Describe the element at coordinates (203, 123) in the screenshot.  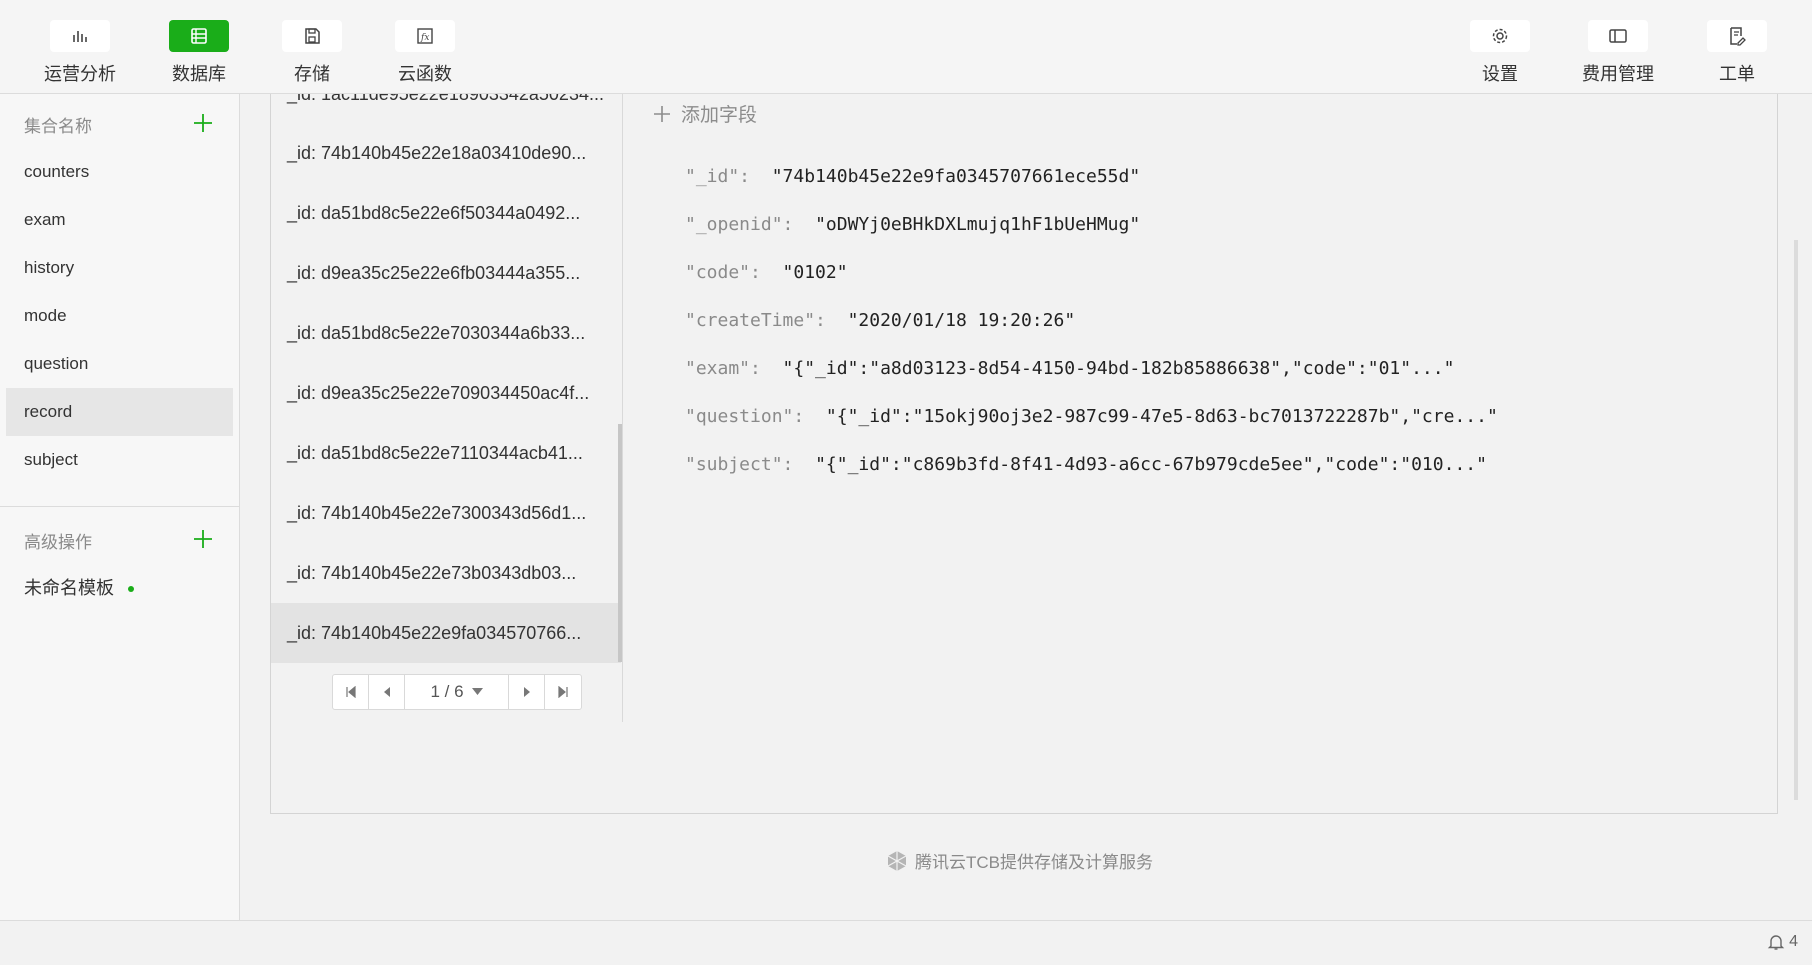
I see `add-collection-icon` at that location.